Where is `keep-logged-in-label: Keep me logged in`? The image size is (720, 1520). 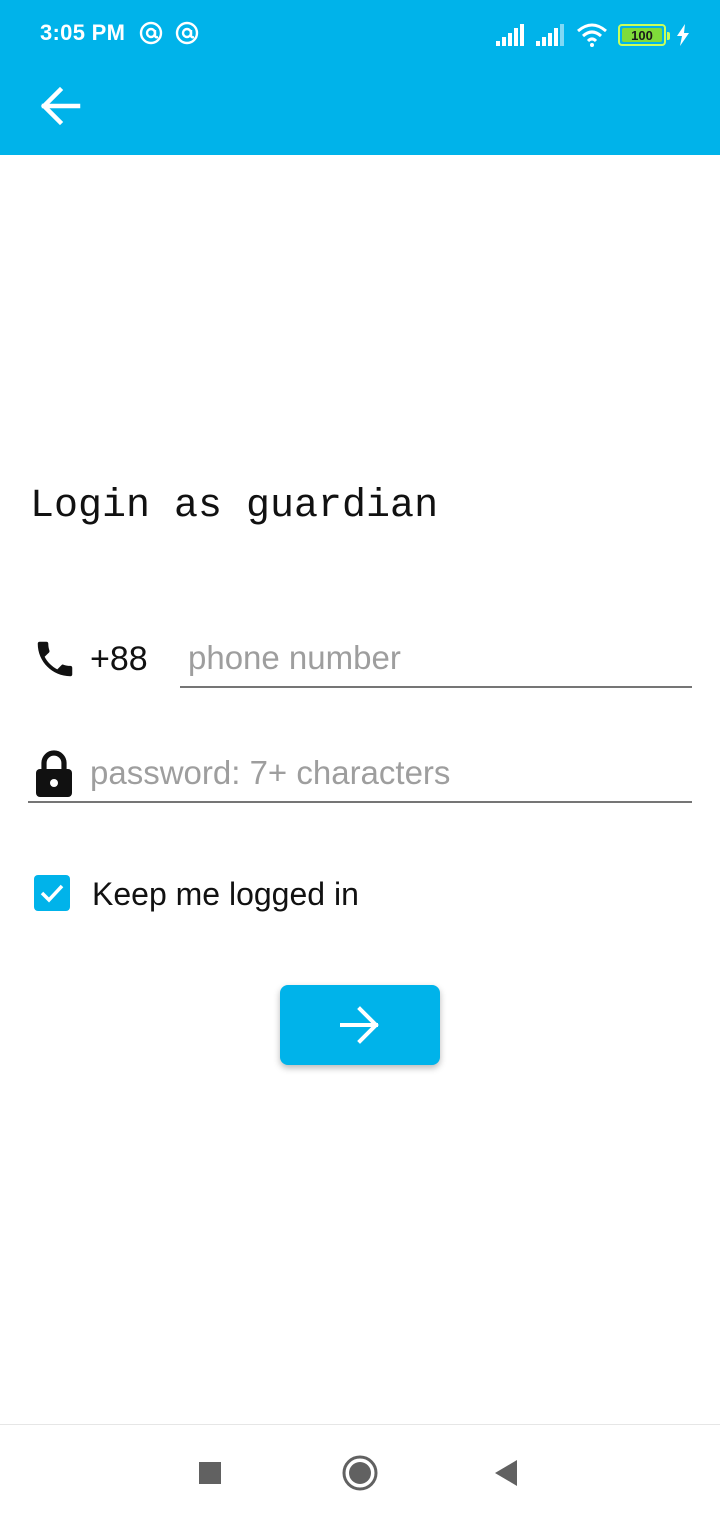
keep-logged-in-label: Keep me logged in is located at coordinates (225, 894).